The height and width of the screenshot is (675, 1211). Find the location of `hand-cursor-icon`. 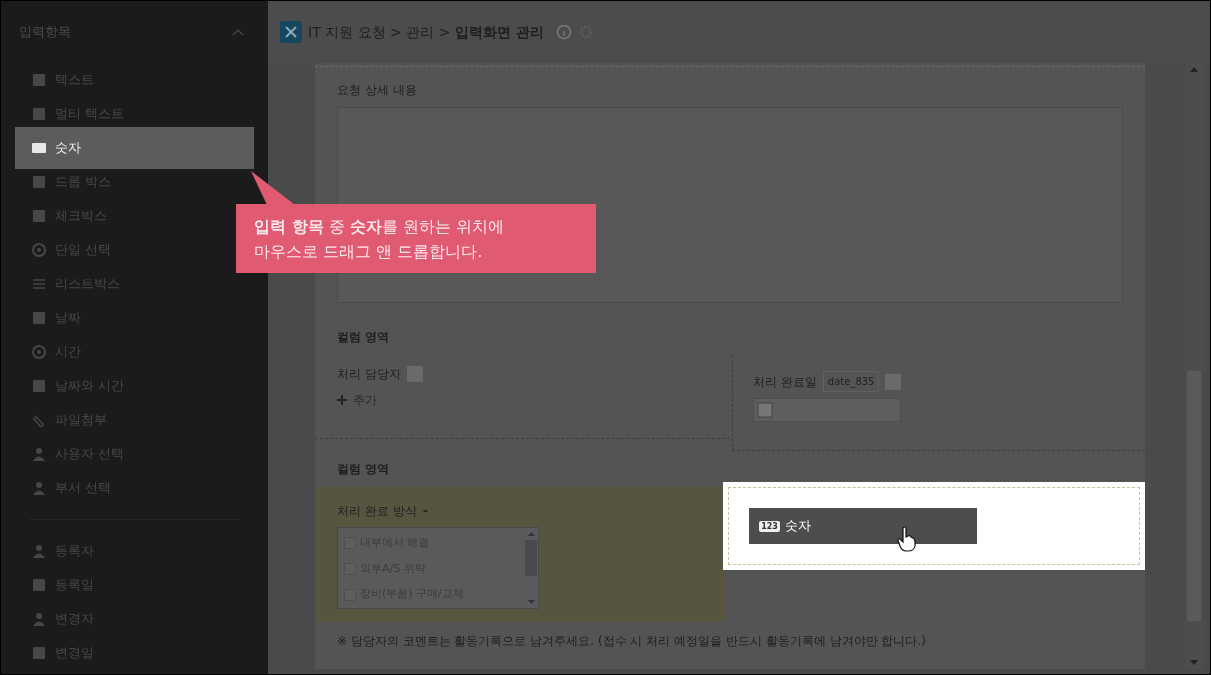

hand-cursor-icon is located at coordinates (907, 539).